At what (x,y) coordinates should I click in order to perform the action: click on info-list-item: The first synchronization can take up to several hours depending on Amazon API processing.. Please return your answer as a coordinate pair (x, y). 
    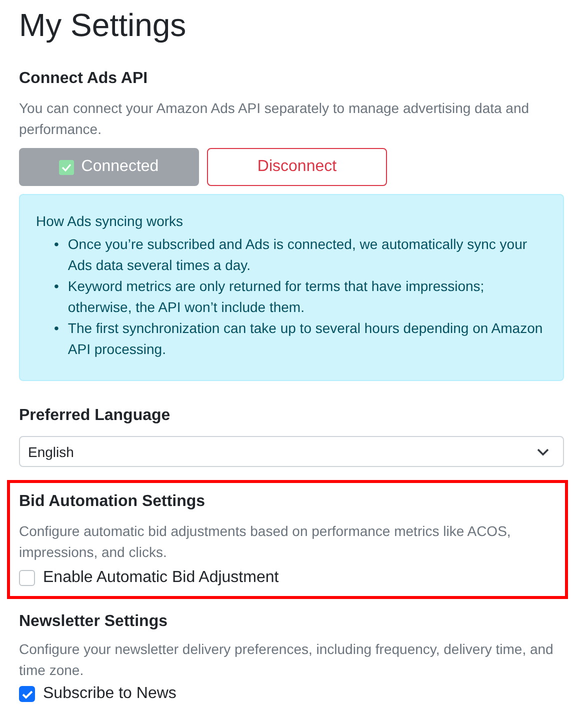
    Looking at the image, I should click on (306, 339).